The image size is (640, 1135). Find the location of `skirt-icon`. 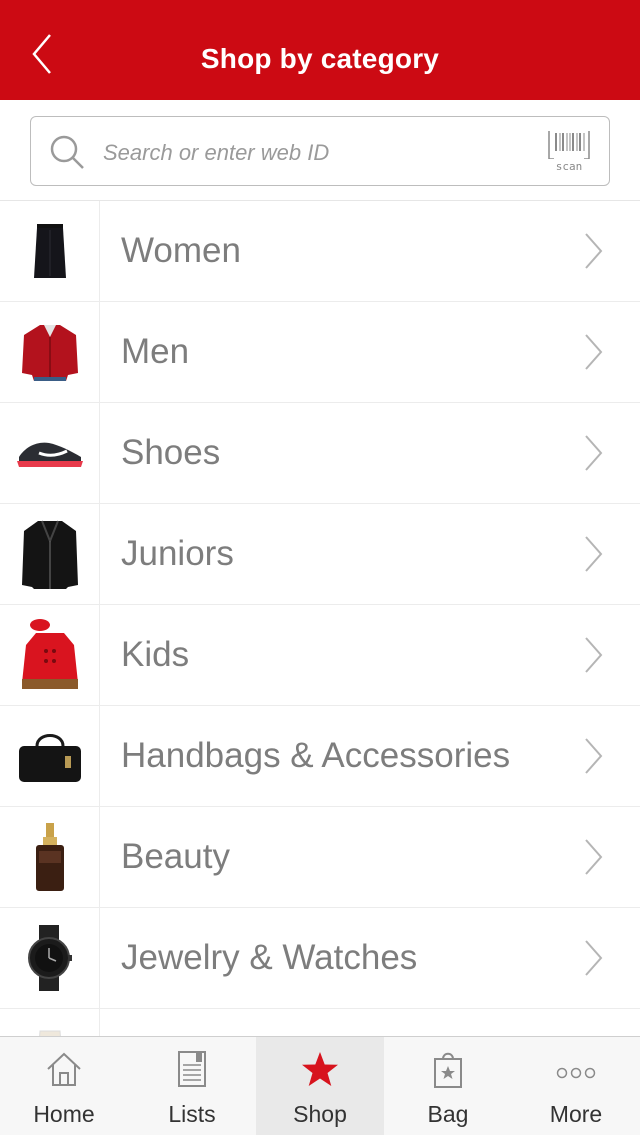

skirt-icon is located at coordinates (49, 251).